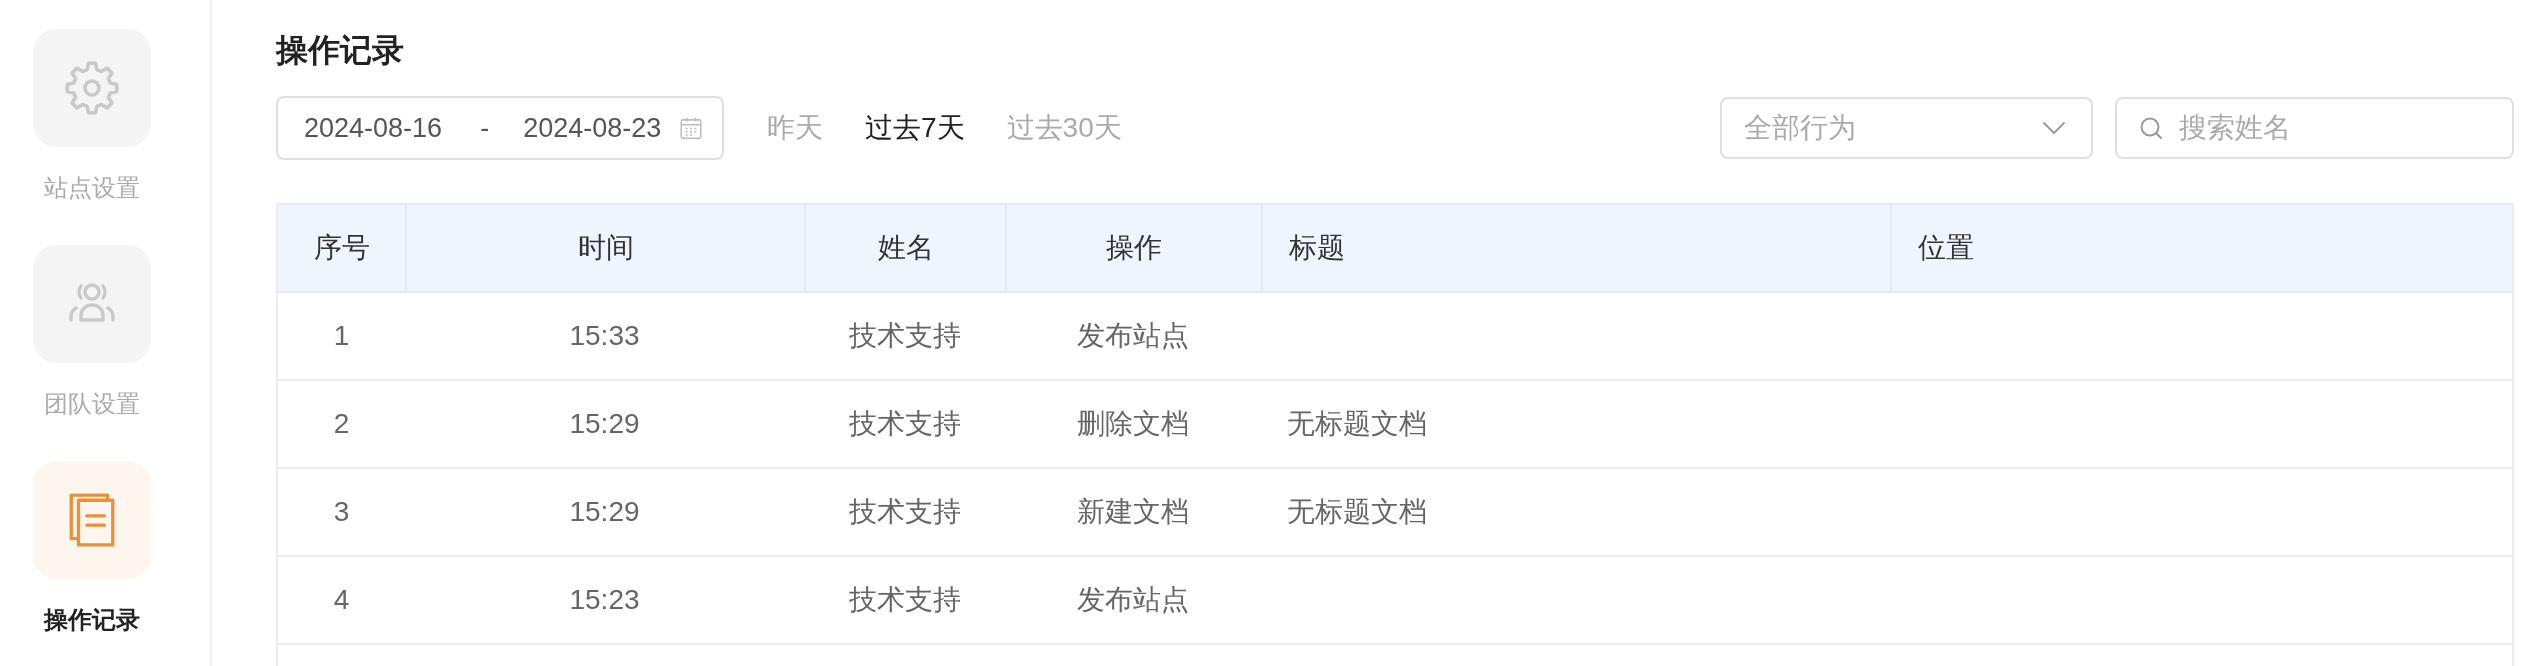  Describe the element at coordinates (1133, 424) in the screenshot. I see `table-cell-text: 删除文档` at that location.